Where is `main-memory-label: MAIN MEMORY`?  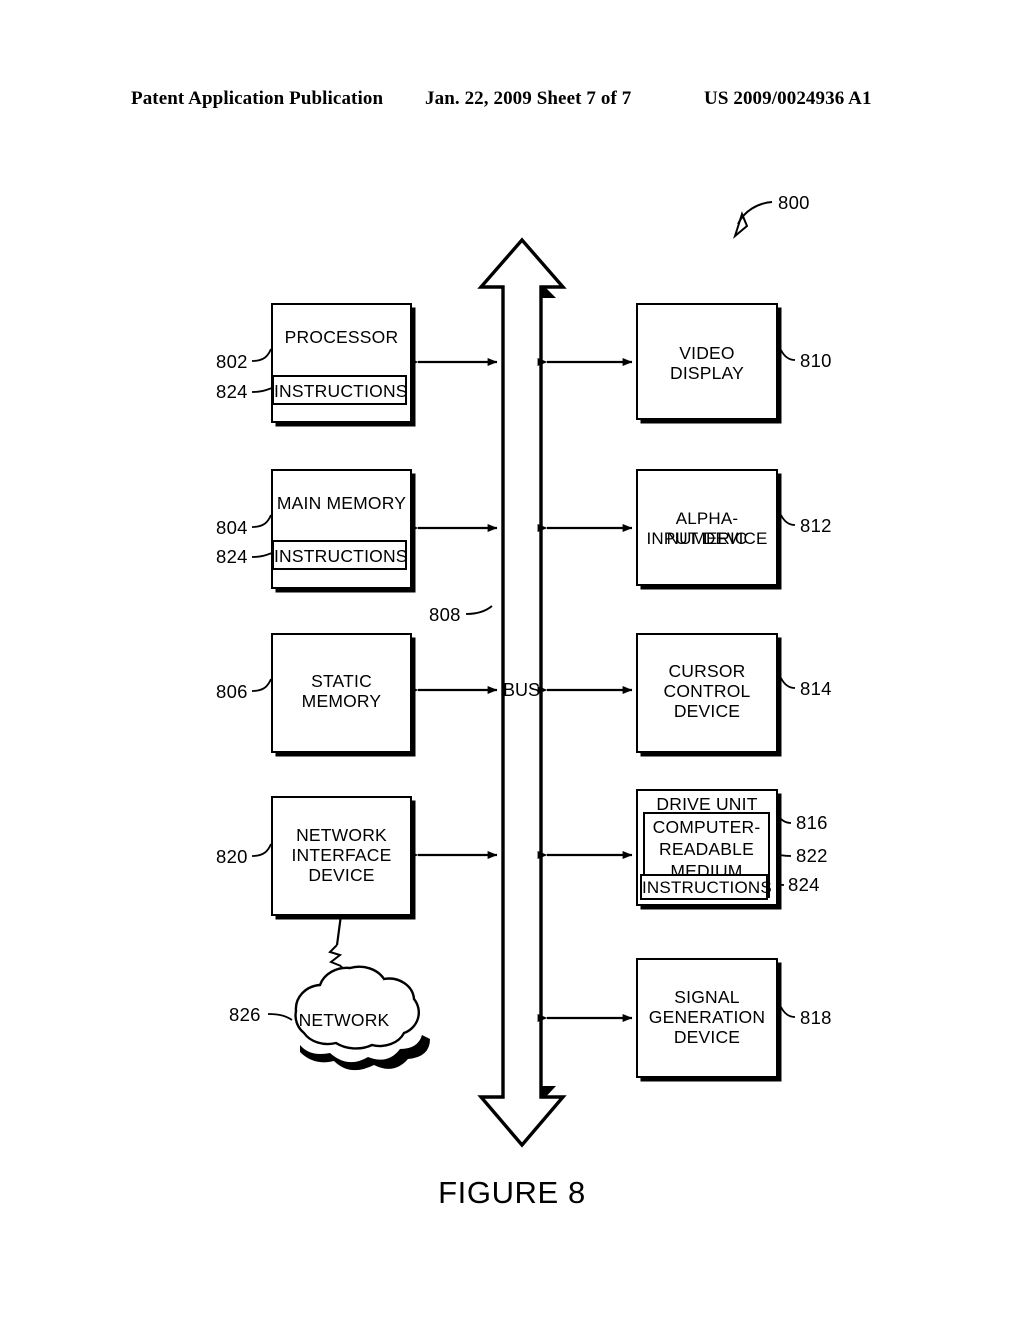
main-memory-label: MAIN MEMORY is located at coordinates (341, 503).